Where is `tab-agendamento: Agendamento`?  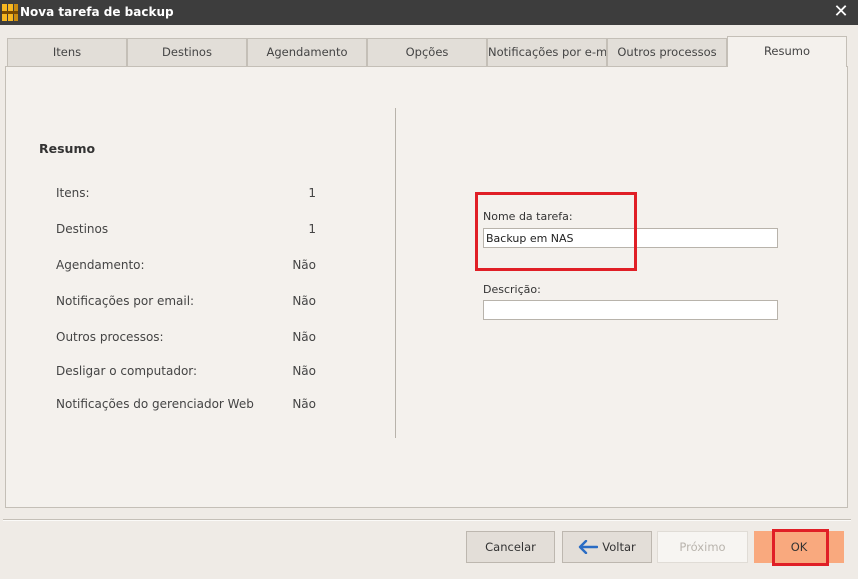
tab-agendamento: Agendamento is located at coordinates (307, 52).